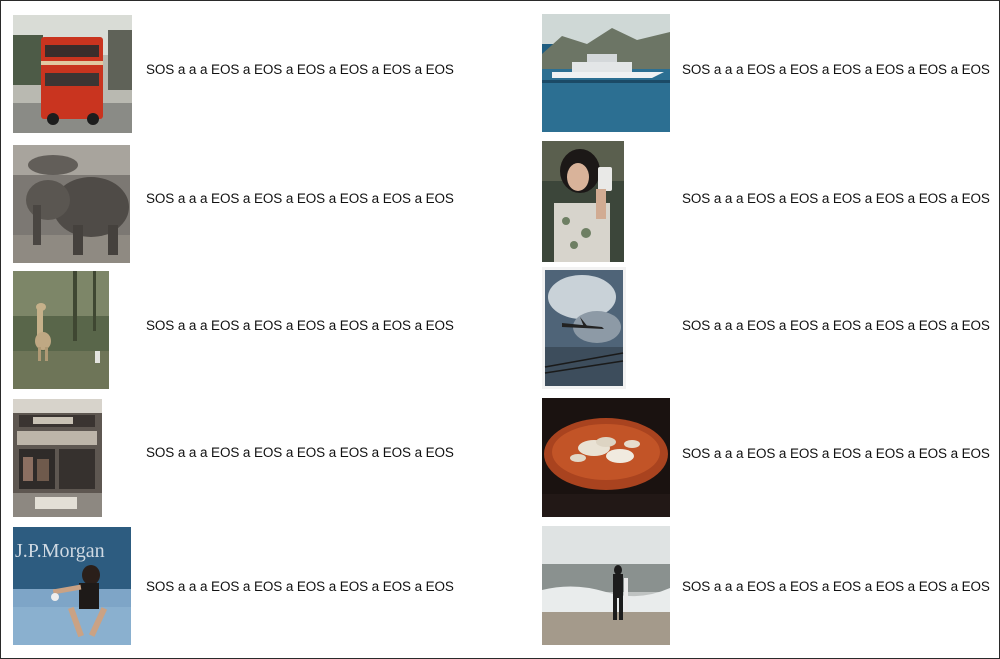  Describe the element at coordinates (61, 330) in the screenshot. I see `giraffe-photo` at that location.